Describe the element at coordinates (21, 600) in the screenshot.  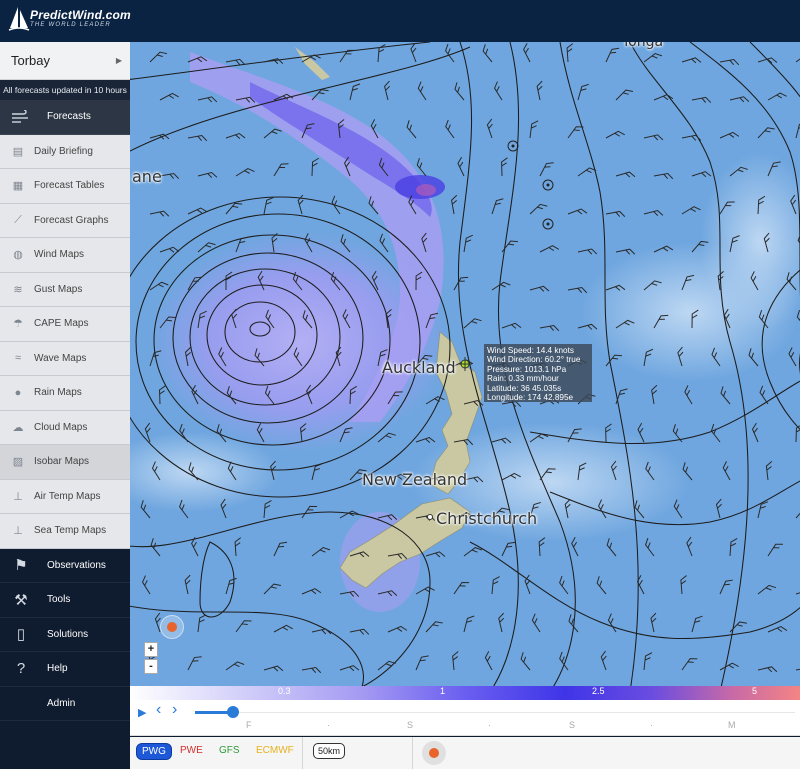
I see `hammer-icon: ⚒` at that location.